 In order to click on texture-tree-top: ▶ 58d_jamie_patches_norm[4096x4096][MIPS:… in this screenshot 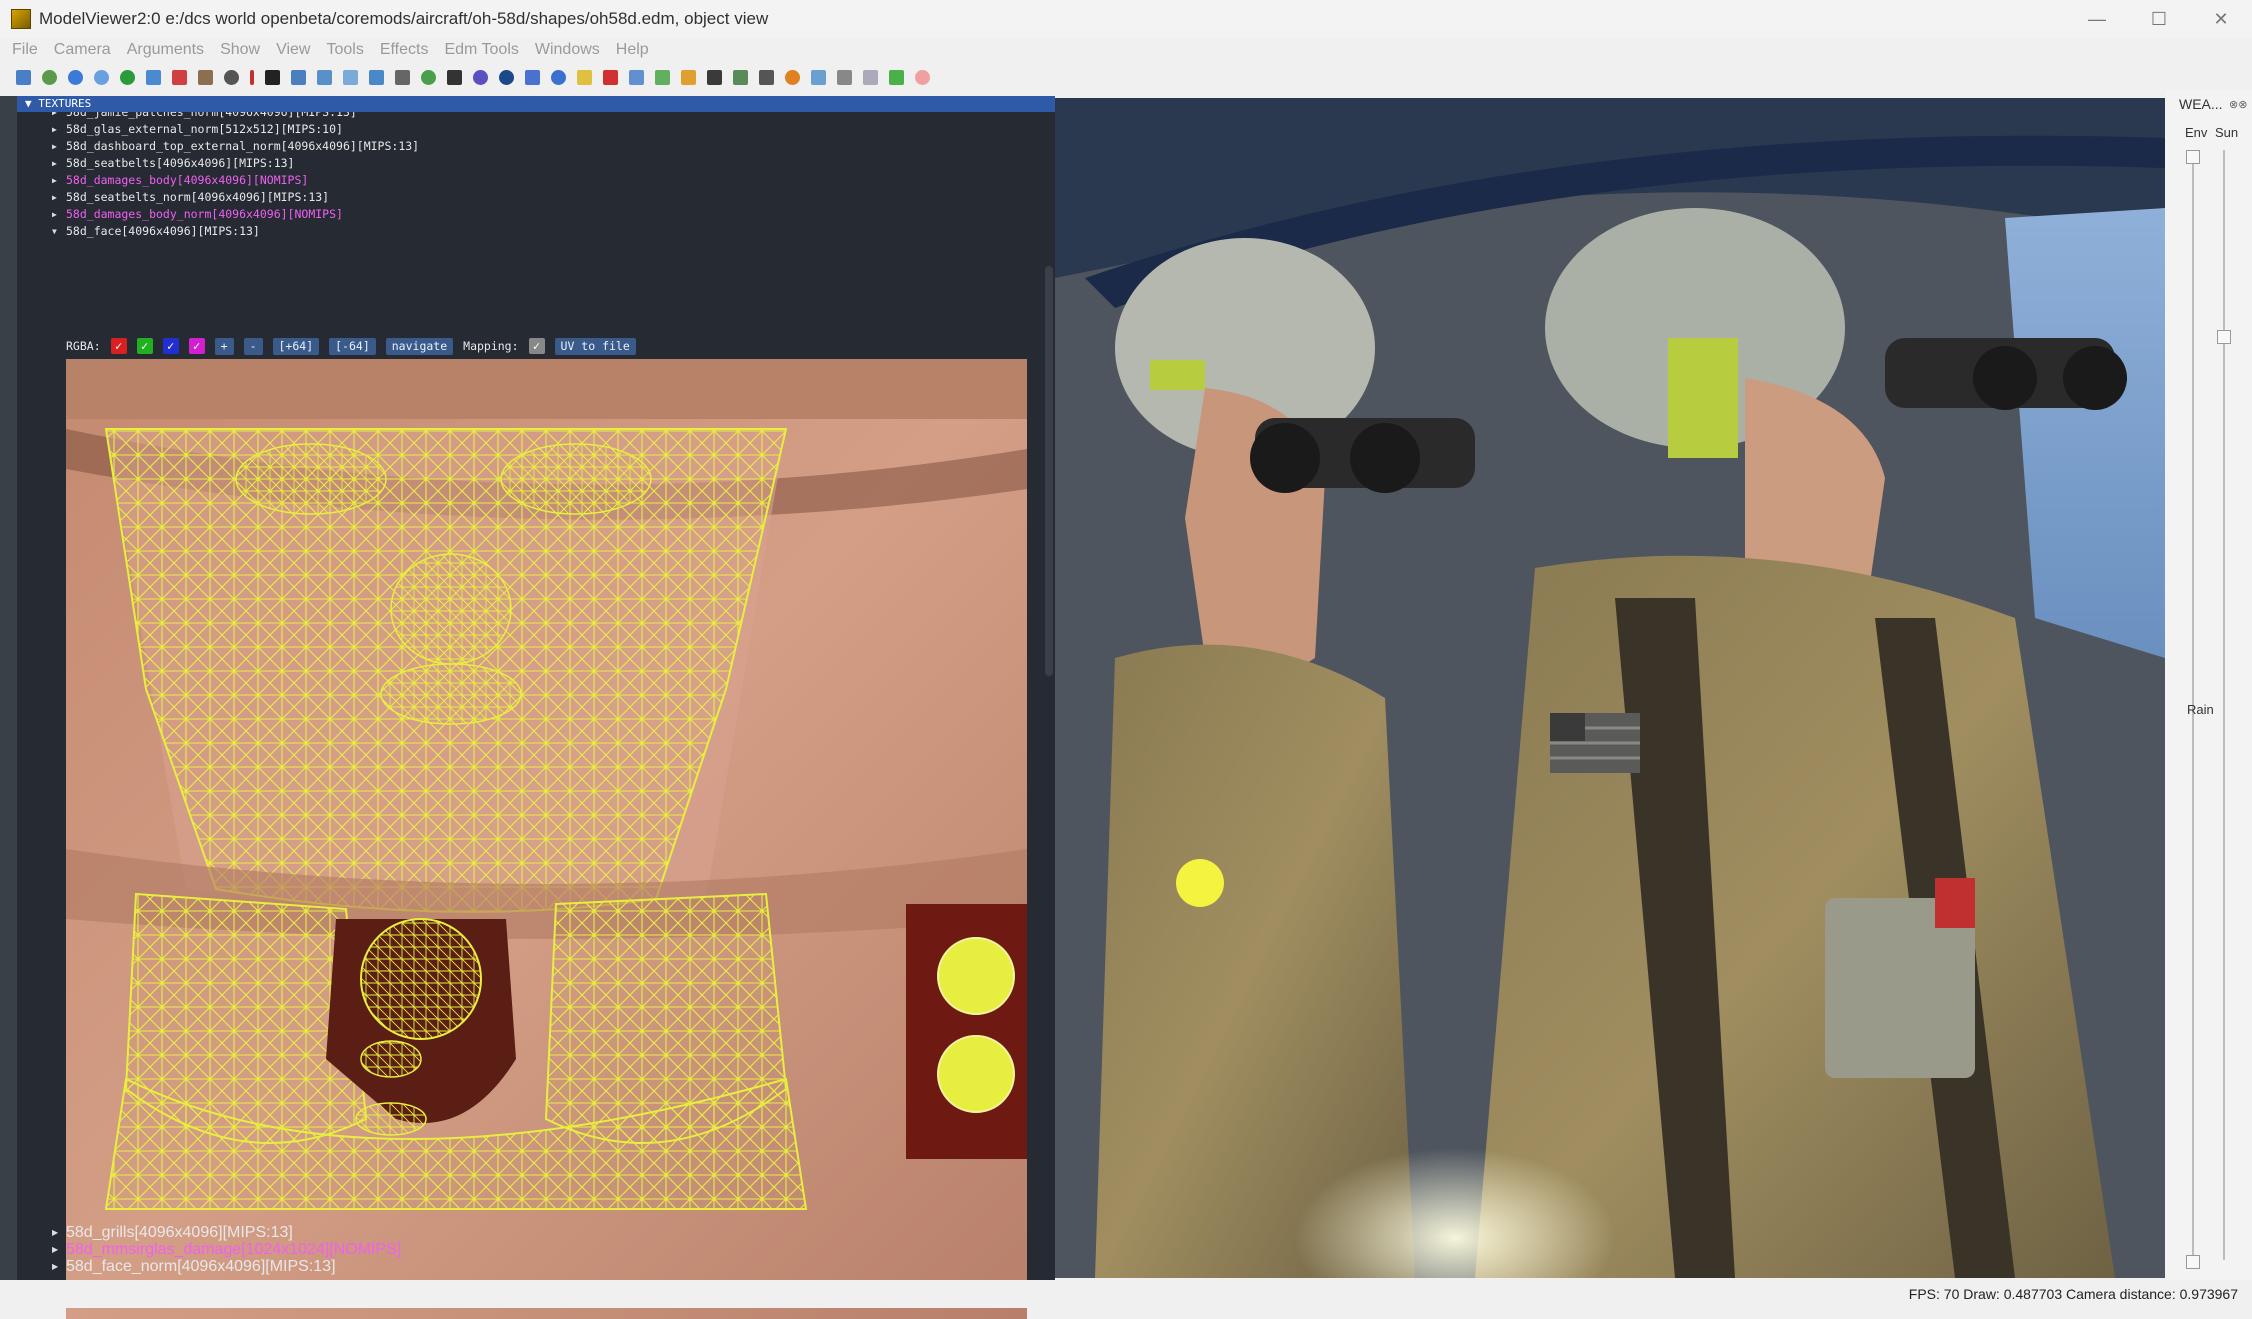, I will do `click(532, 172)`.